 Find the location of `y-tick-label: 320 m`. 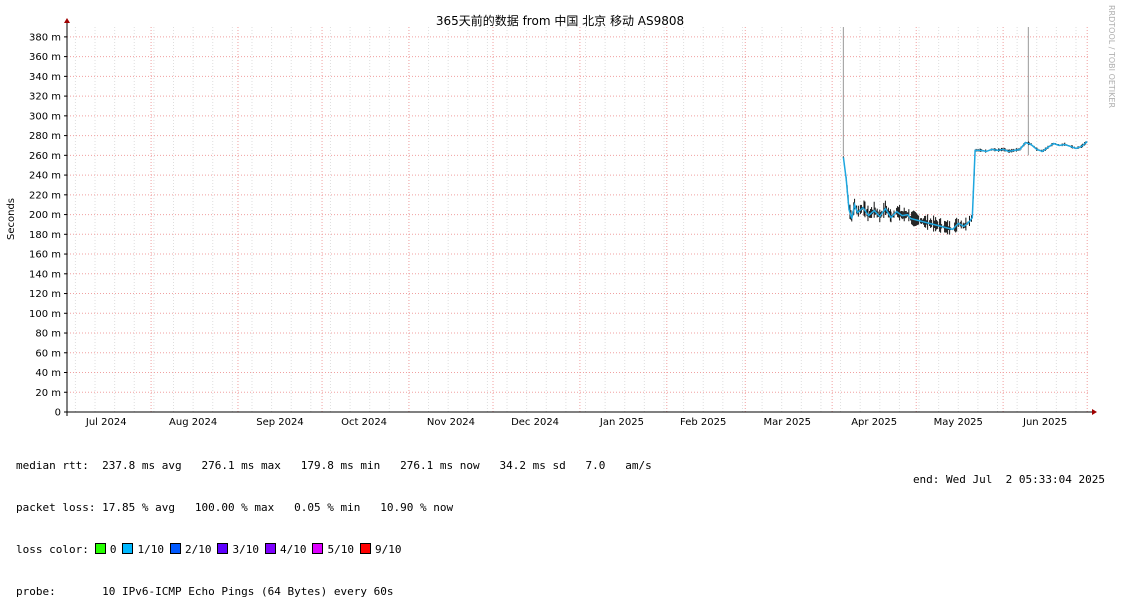

y-tick-label: 320 m is located at coordinates (45, 97).